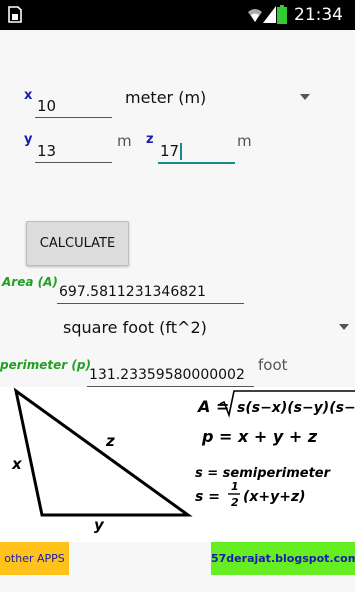 The width and height of the screenshot is (355, 592). What do you see at coordinates (283, 558) in the screenshot?
I see `blog-link: 57derajat.blogspot.com` at bounding box center [283, 558].